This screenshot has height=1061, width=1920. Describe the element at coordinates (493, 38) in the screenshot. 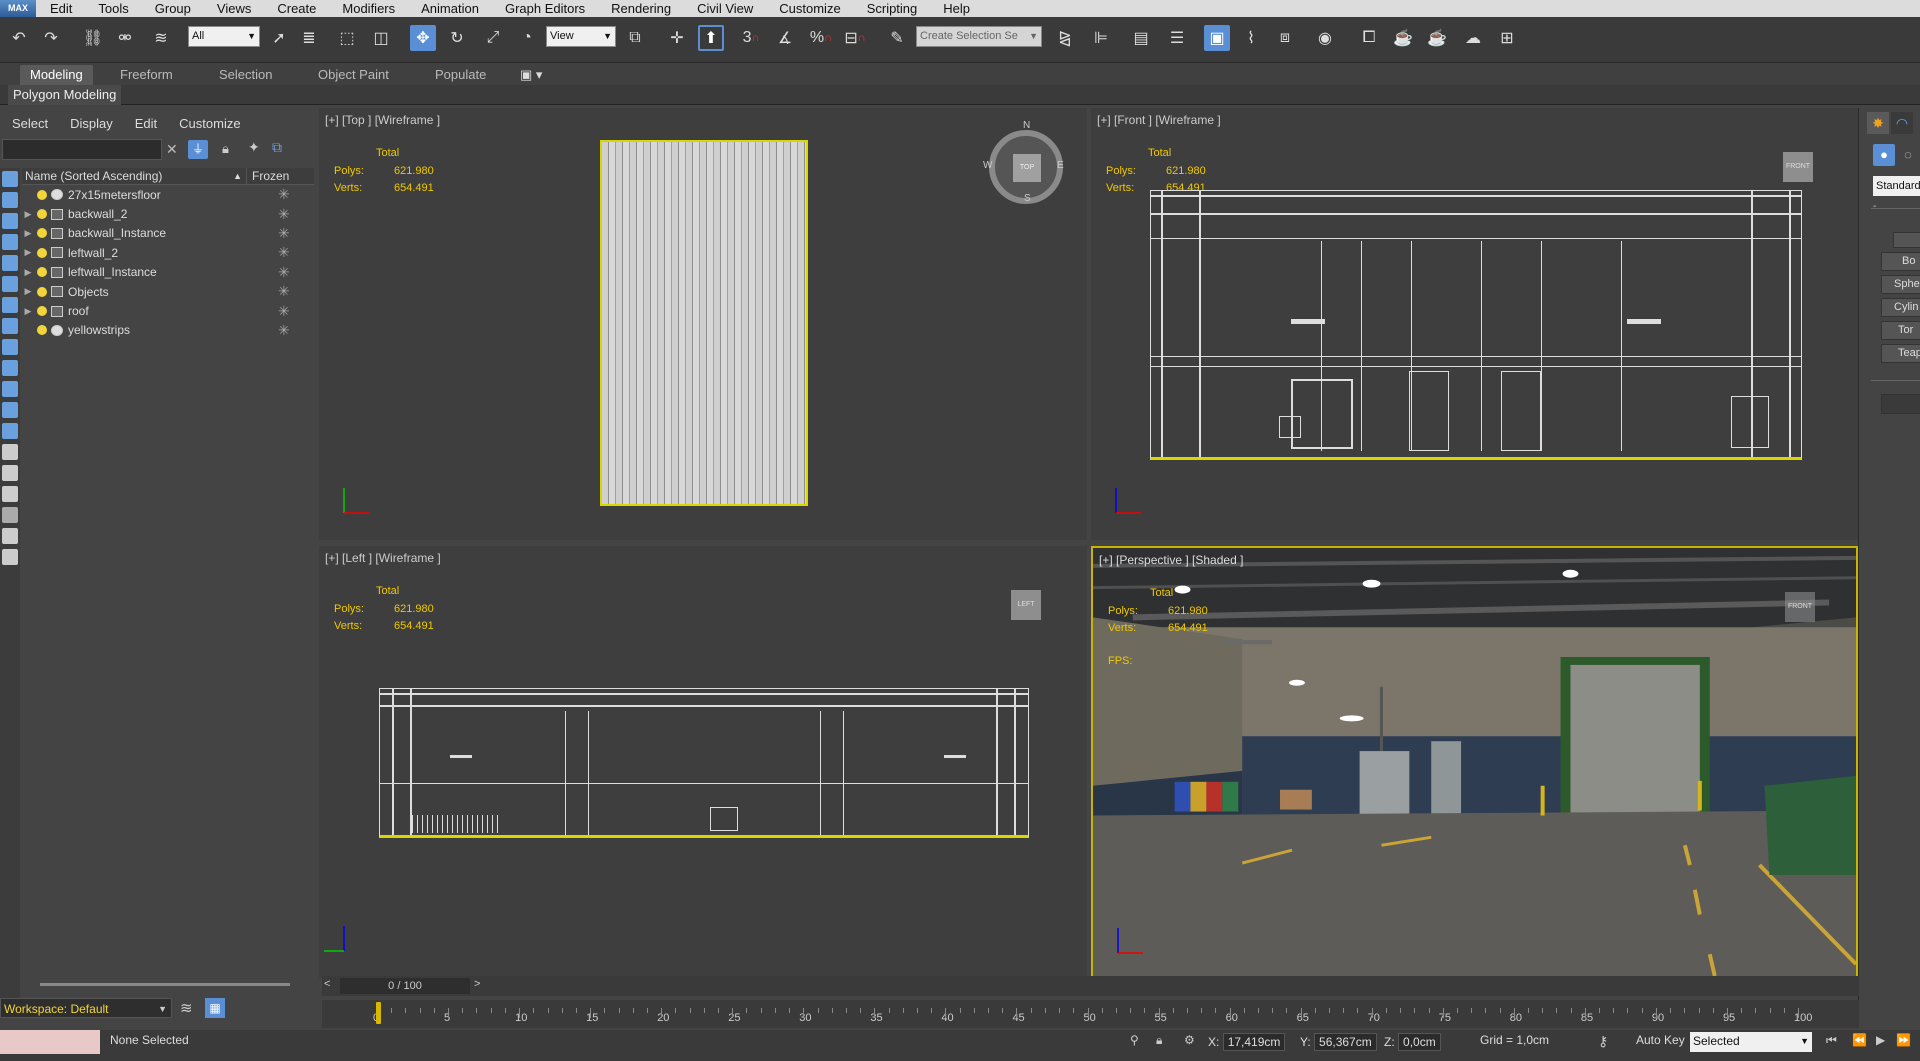

I see `select-and-scale-icon: ⤢` at that location.